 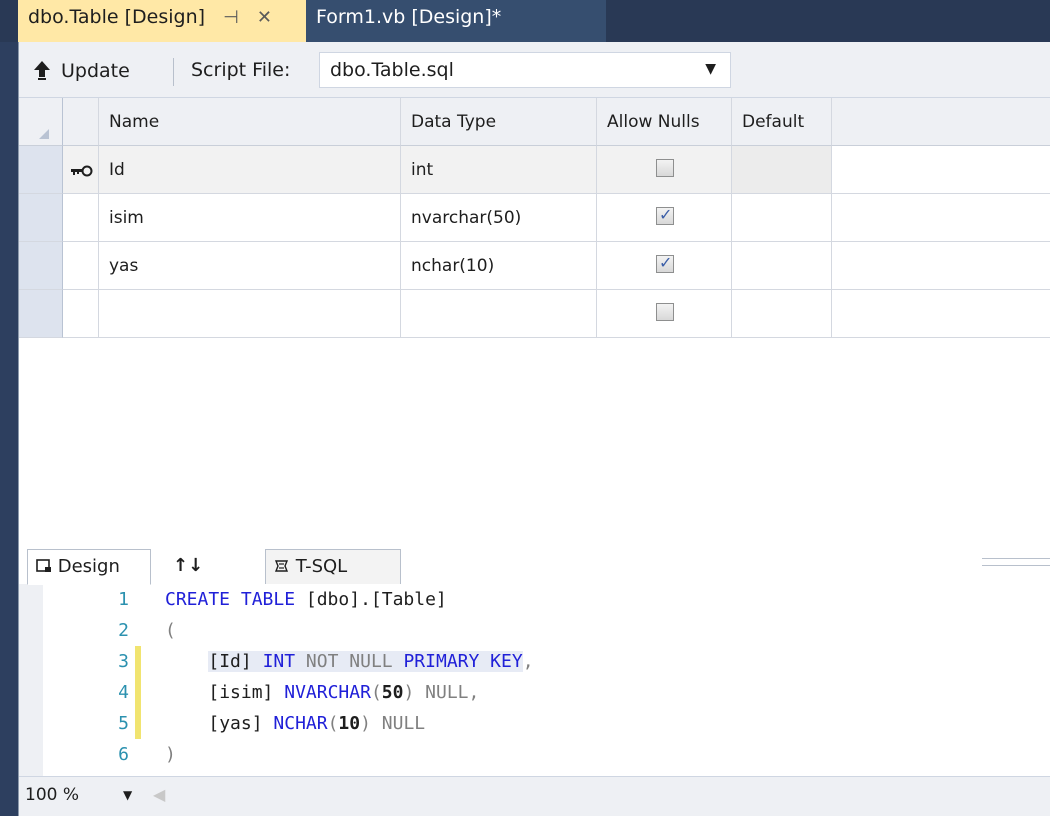 What do you see at coordinates (123, 692) in the screenshot?
I see `line-number: 4` at bounding box center [123, 692].